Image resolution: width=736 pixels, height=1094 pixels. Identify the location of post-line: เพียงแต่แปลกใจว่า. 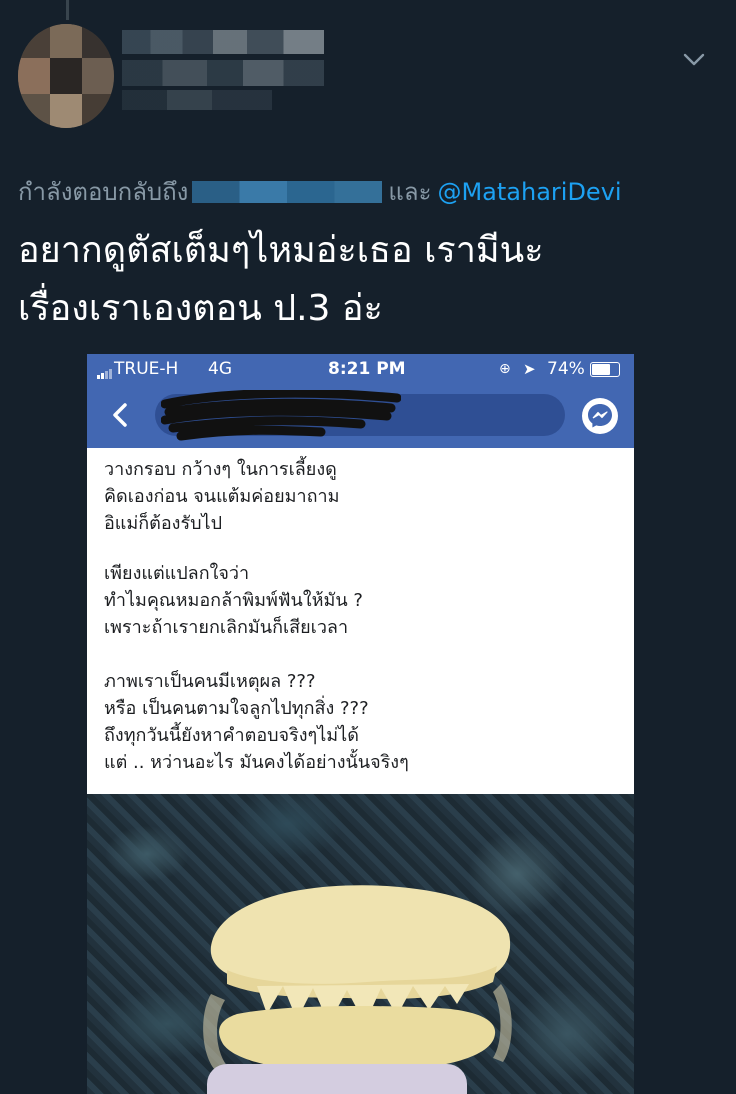
(177, 573).